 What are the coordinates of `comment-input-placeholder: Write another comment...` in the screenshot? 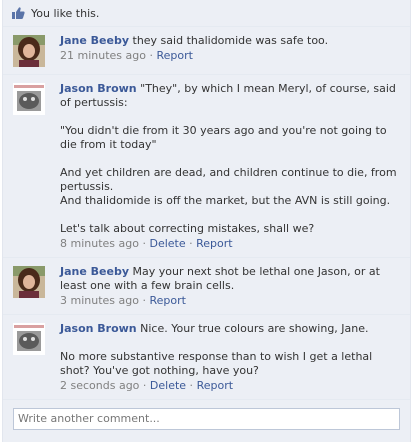 It's located at (89, 418).